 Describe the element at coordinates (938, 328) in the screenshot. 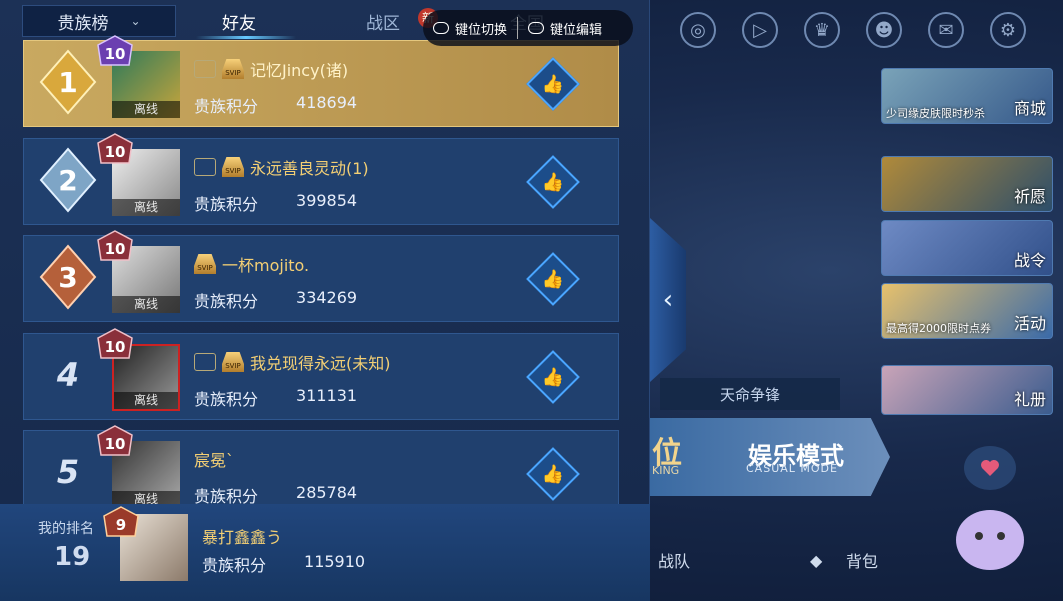

I see `event-caption: 最高得2000限时点券` at that location.